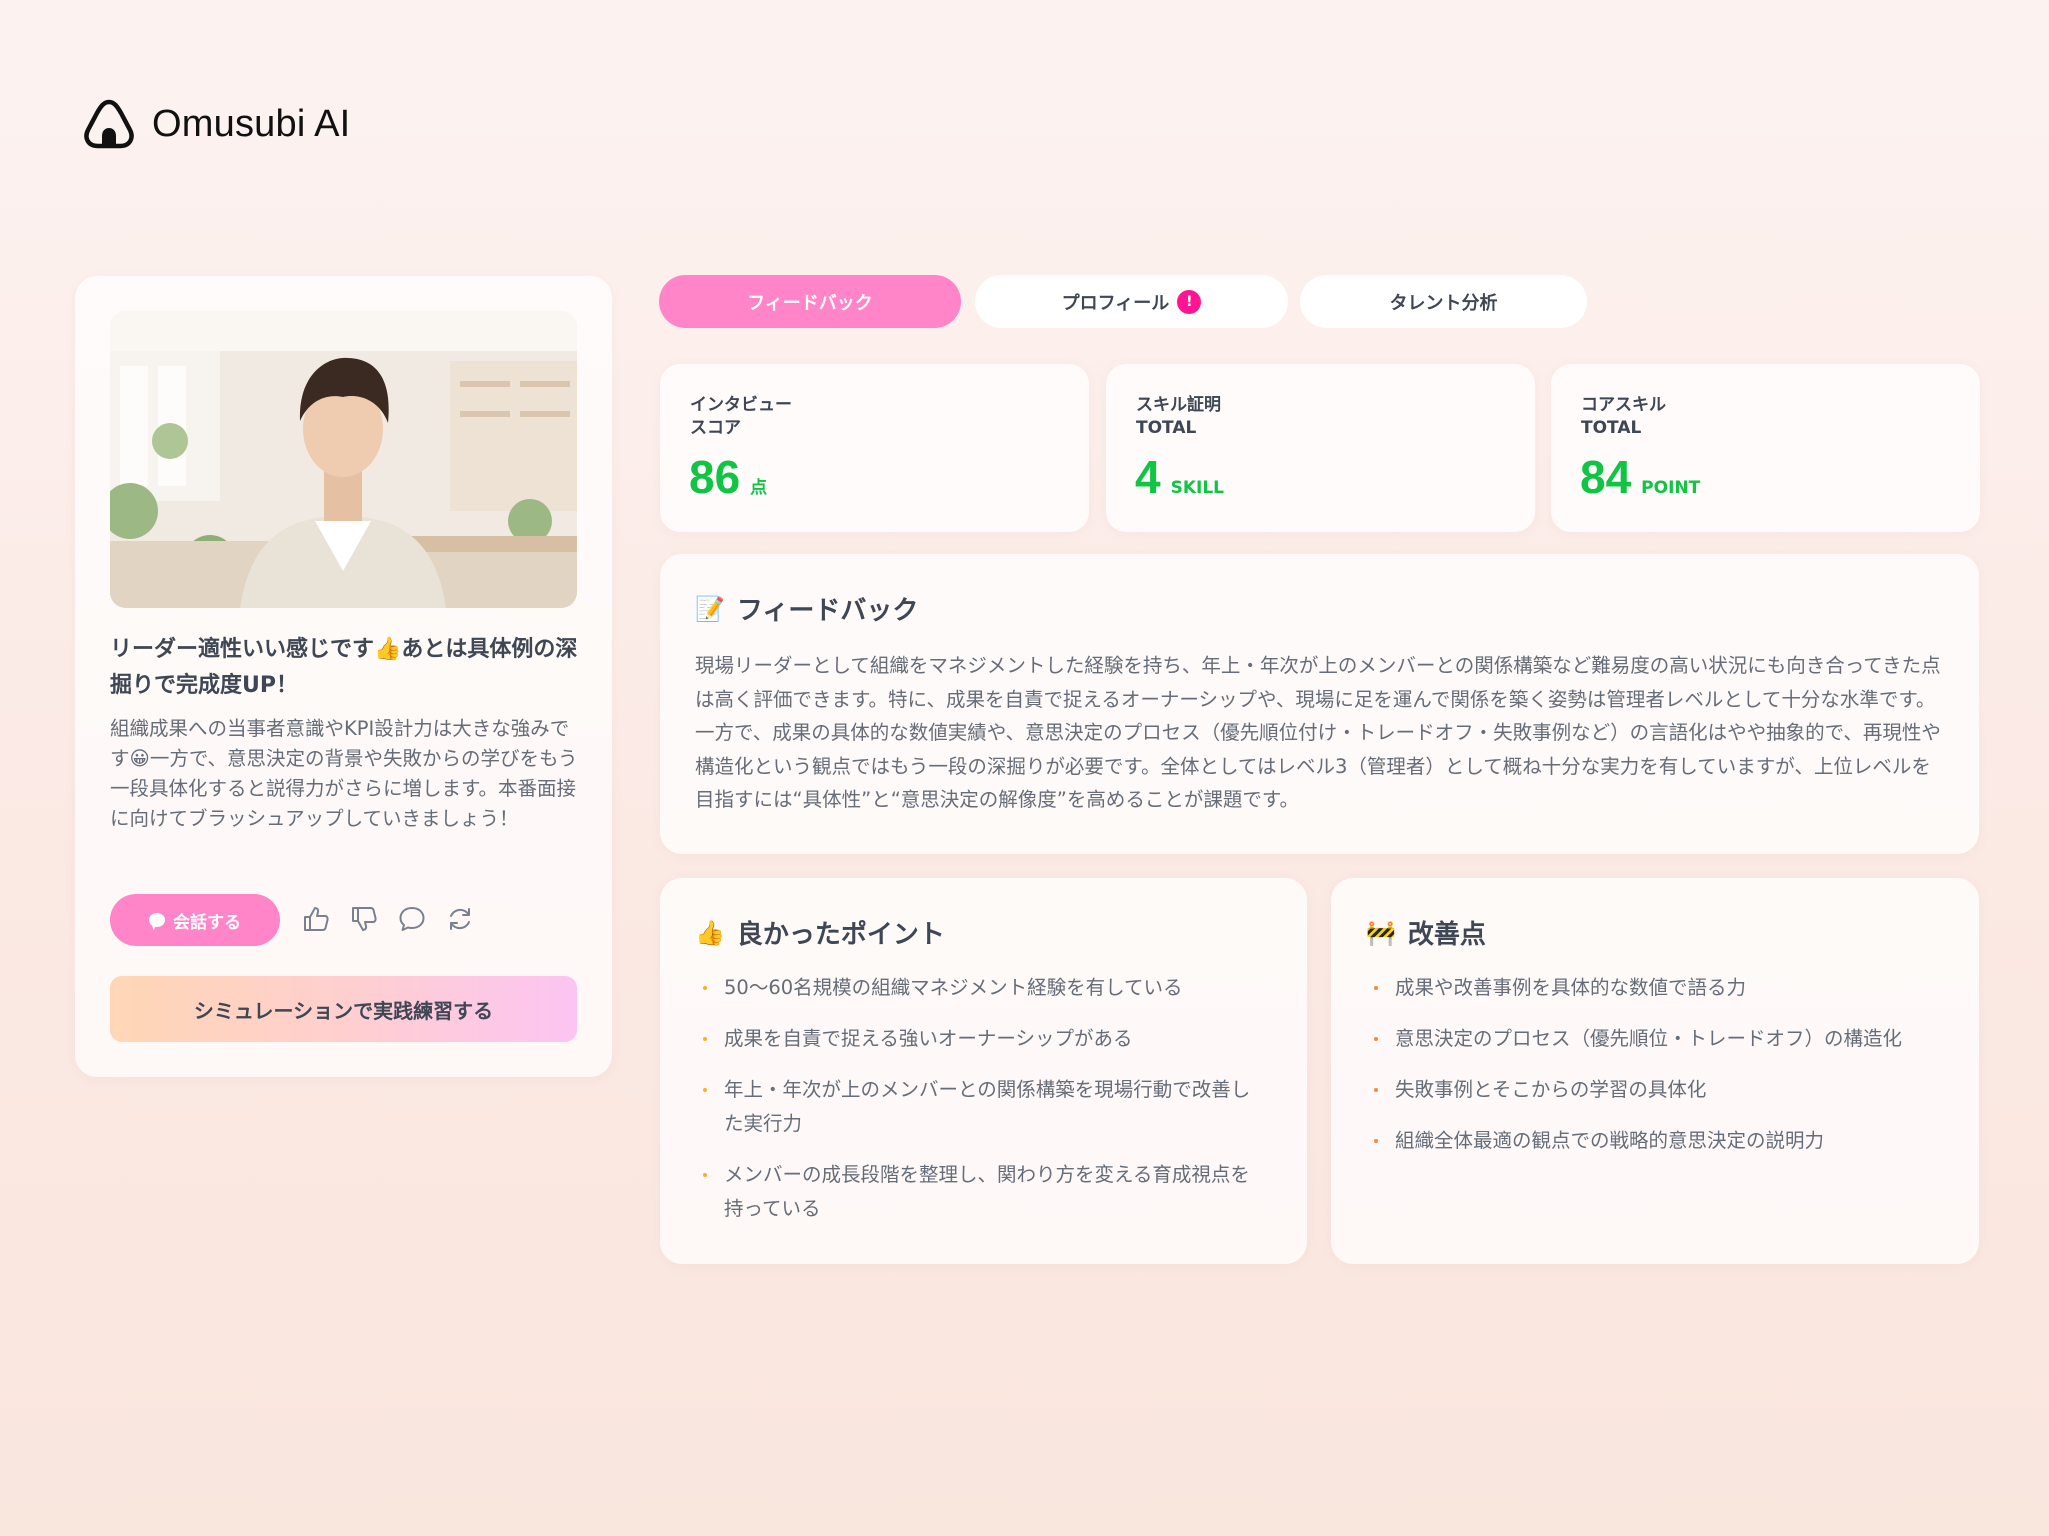 Image resolution: width=2049 pixels, height=1536 pixels. I want to click on stat-skill-proof: スキル証明 TOTAL 4 SKILL, so click(1320, 448).